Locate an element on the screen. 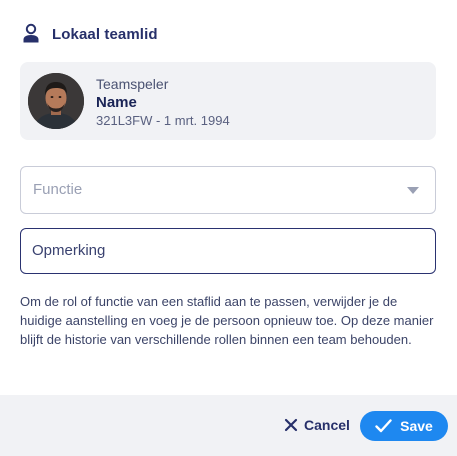 This screenshot has height=456, width=457. function-select-placeholder: Functie is located at coordinates (58, 189).